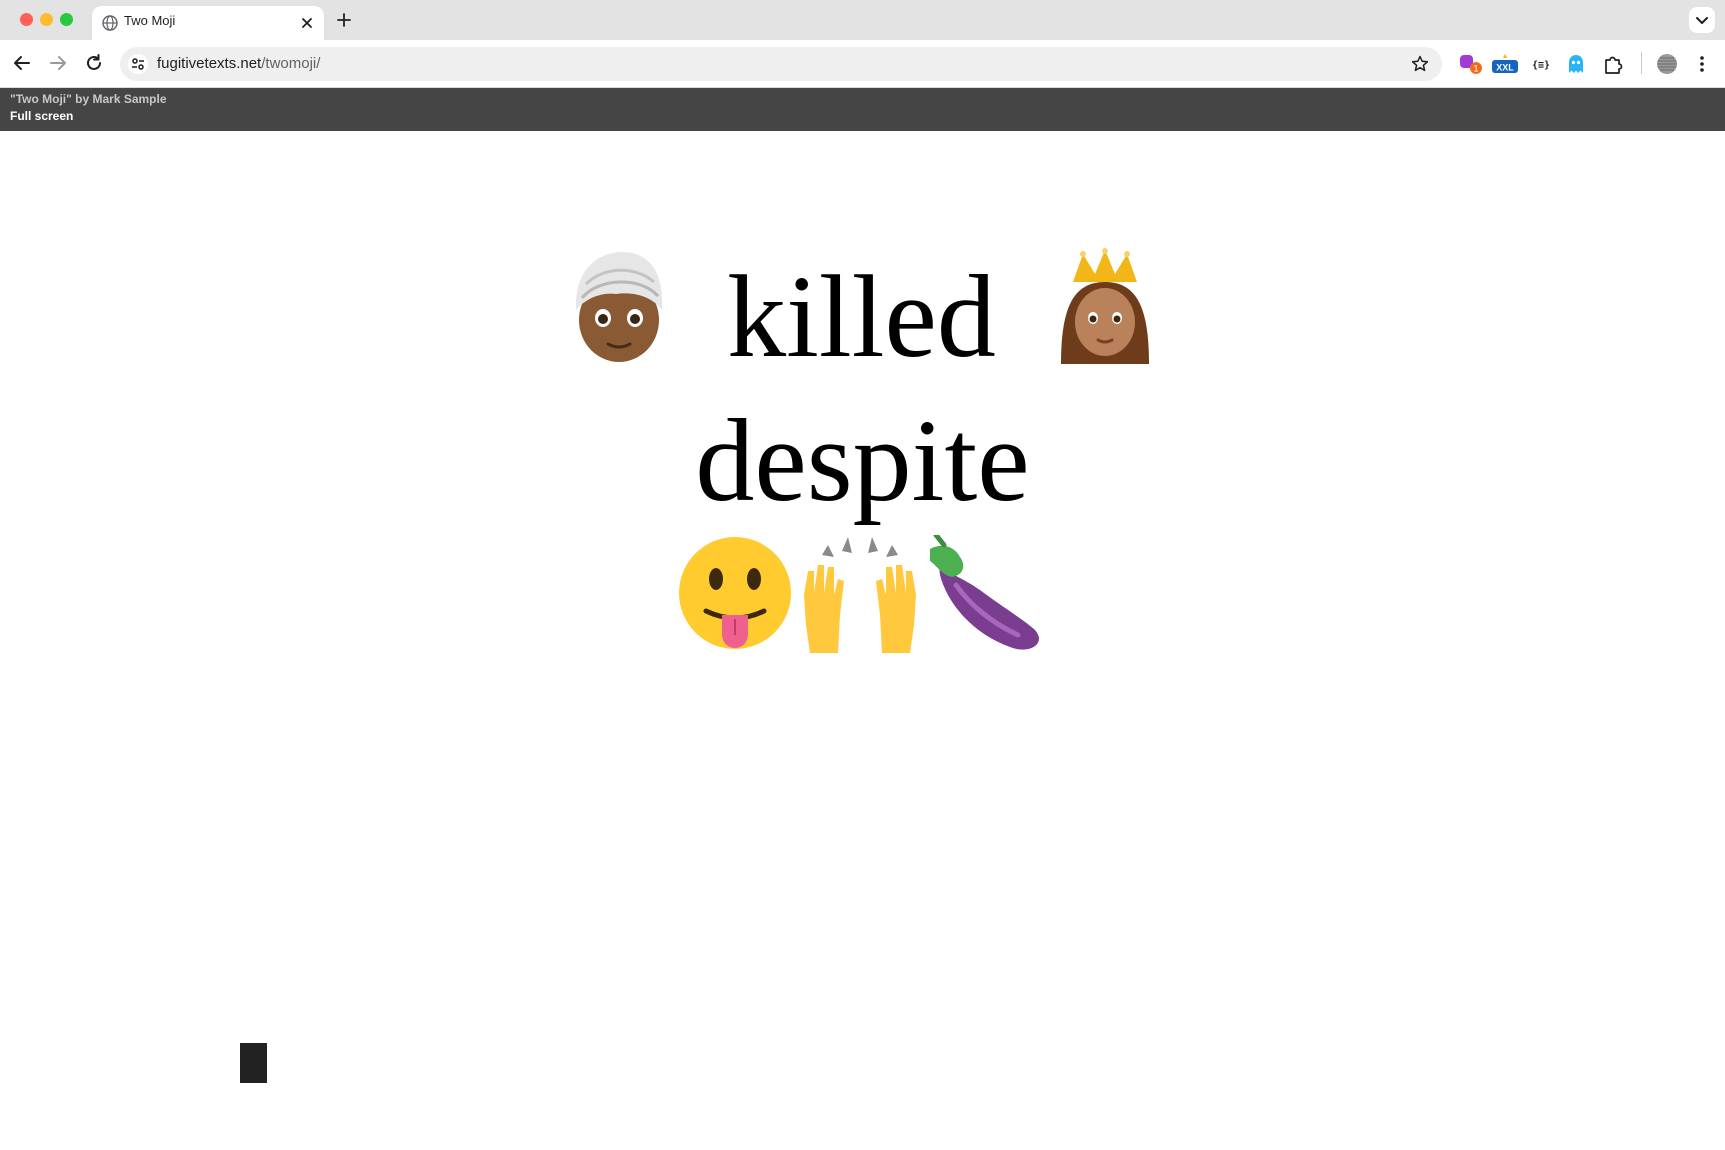 Image resolution: width=1725 pixels, height=1150 pixels. What do you see at coordinates (41, 116) in the screenshot?
I see `fullscreen-link: Full screen` at bounding box center [41, 116].